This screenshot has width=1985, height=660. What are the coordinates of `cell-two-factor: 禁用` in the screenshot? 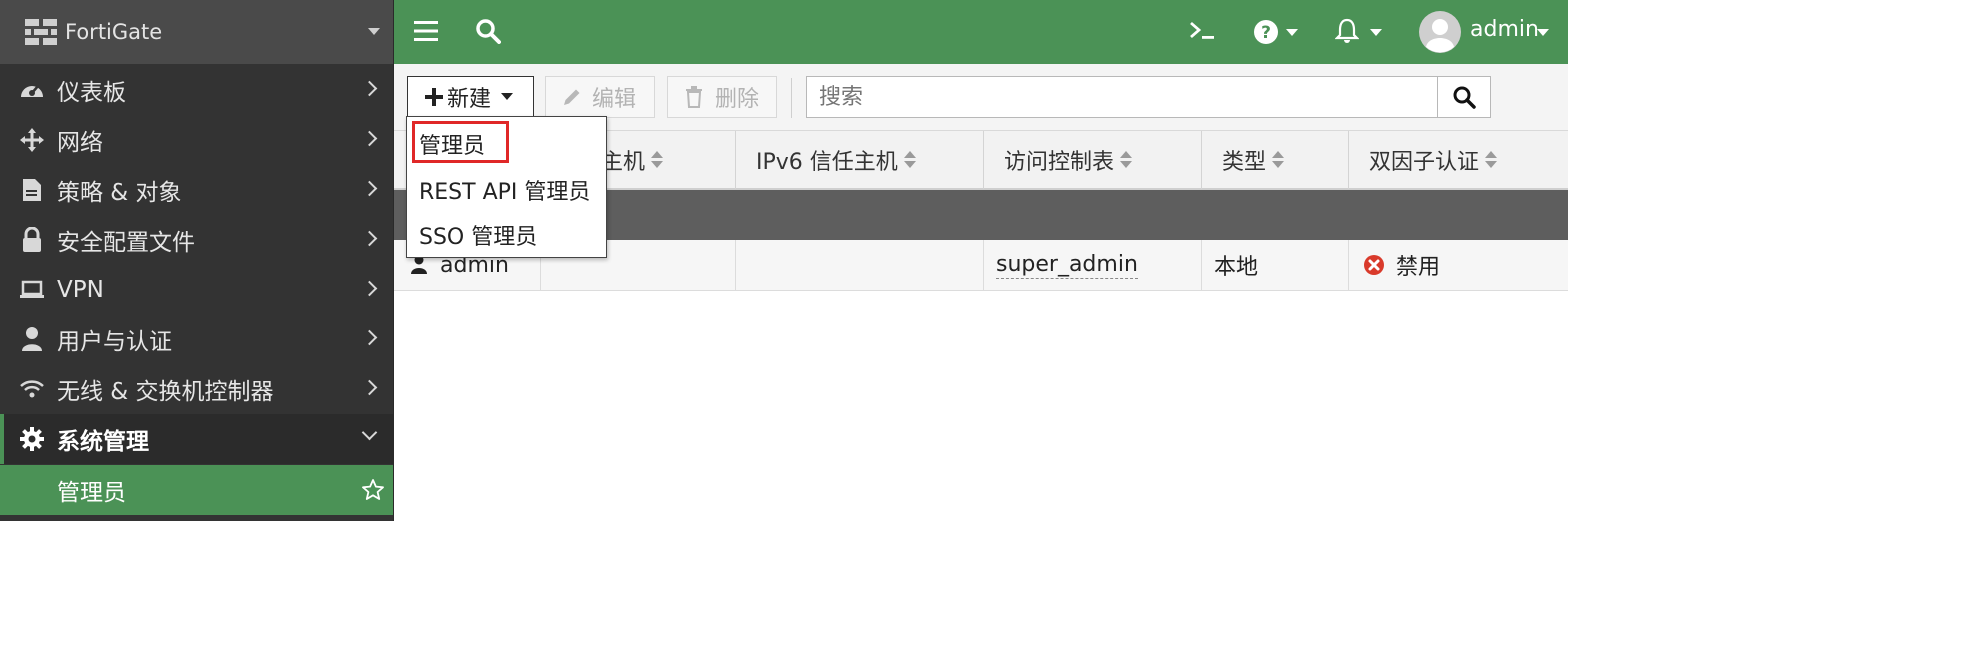 It's located at (1458, 265).